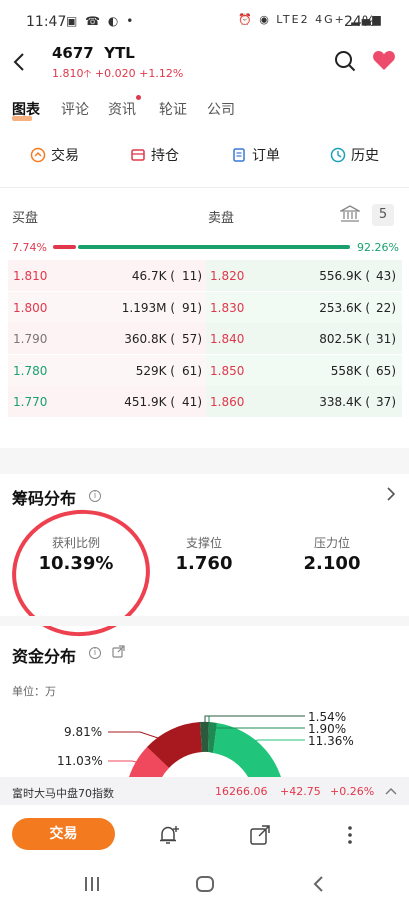 Image resolution: width=409 pixels, height=909 pixels. What do you see at coordinates (153, 276) in the screenshot?
I see `bid-volume: 46.7K (` at bounding box center [153, 276].